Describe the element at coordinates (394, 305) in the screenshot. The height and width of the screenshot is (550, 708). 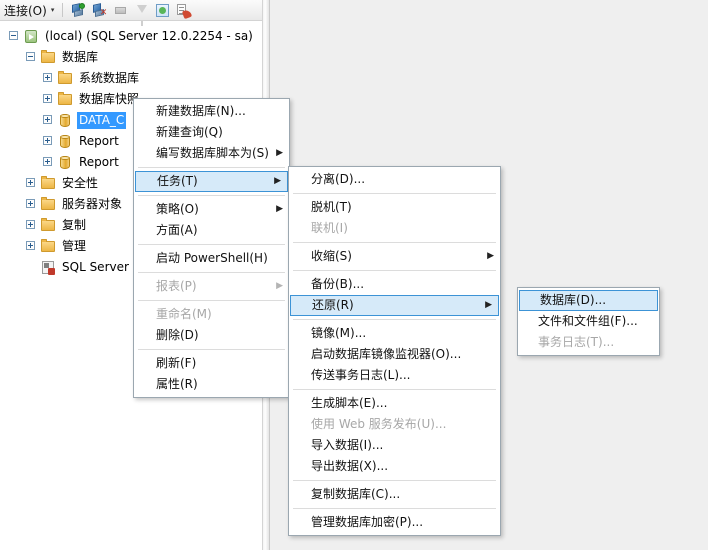
I see `menu-item: 还原(R) ▶` at that location.